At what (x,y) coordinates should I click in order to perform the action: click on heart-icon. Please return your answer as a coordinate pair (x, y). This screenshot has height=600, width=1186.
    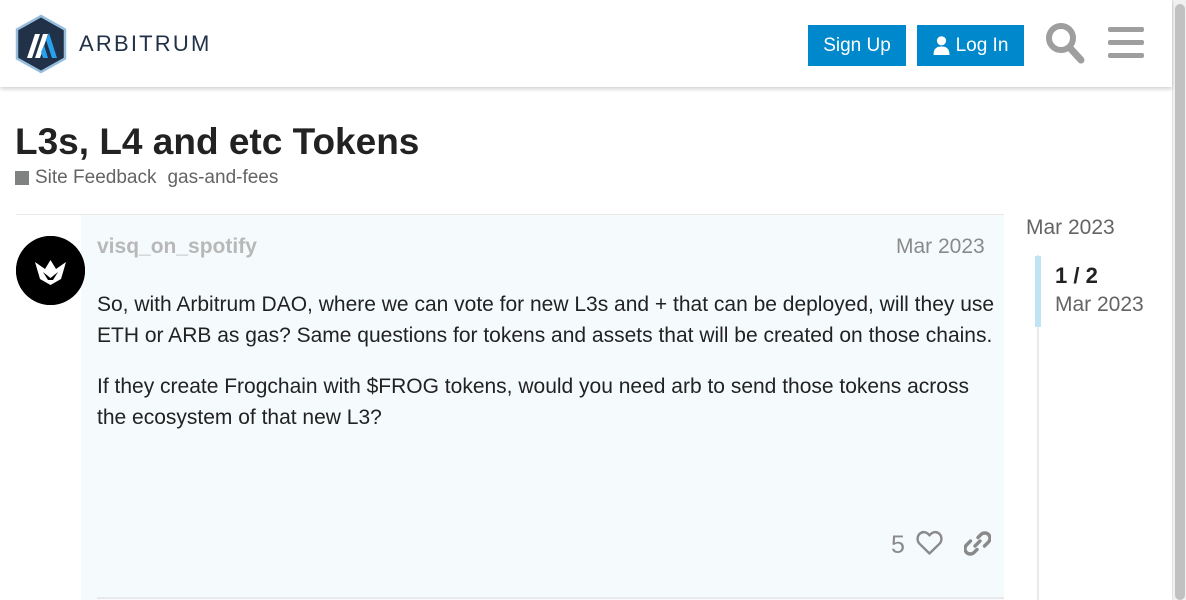
    Looking at the image, I should click on (929, 543).